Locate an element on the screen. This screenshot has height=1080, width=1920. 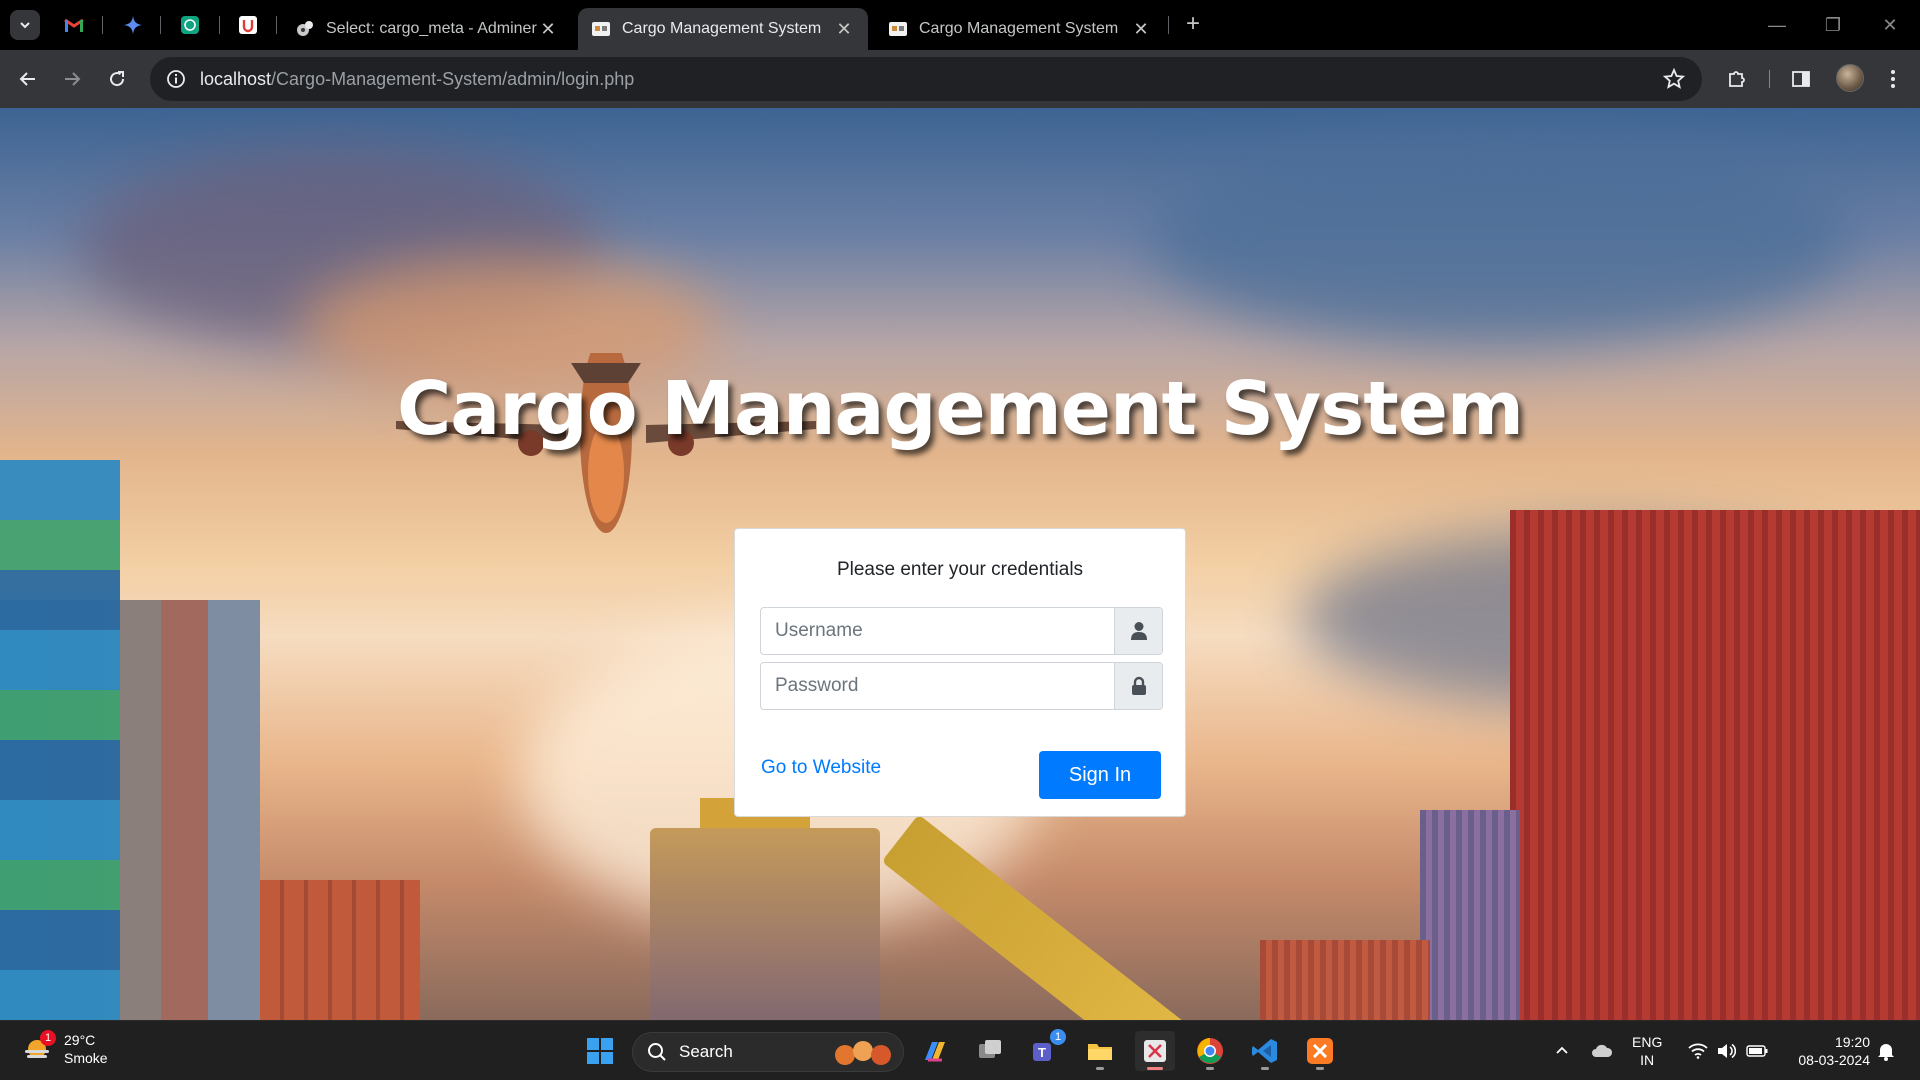
back-button is located at coordinates (28, 79).